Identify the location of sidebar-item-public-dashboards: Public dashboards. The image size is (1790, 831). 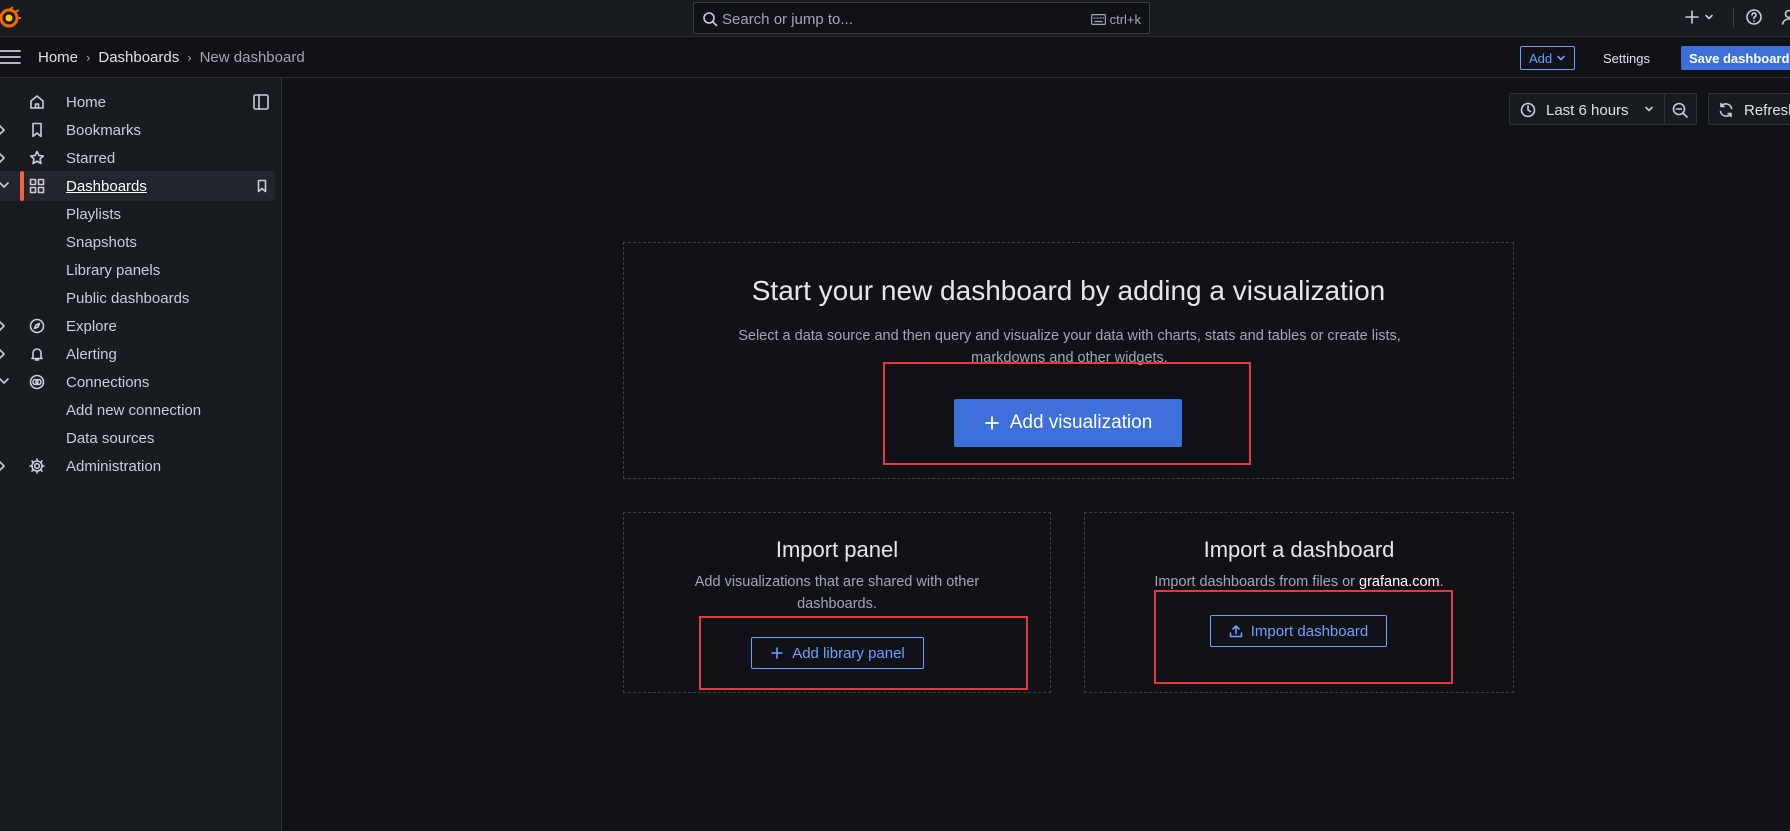
(137, 298).